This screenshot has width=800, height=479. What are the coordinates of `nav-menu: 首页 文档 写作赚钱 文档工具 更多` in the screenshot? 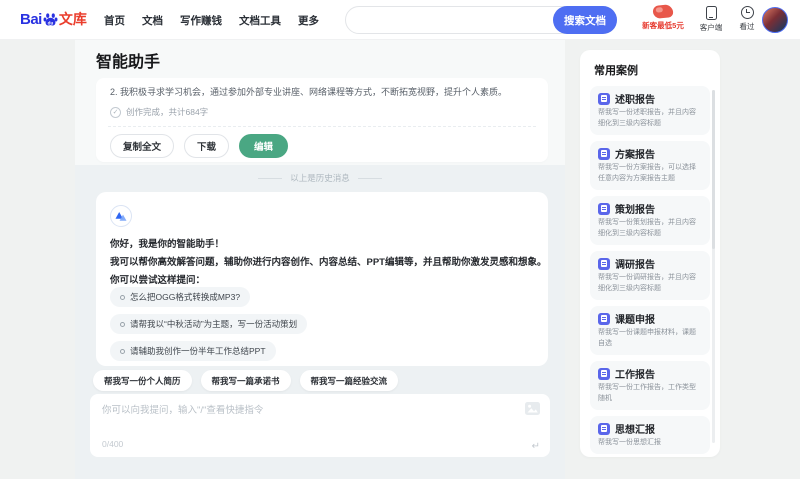 It's located at (211, 20).